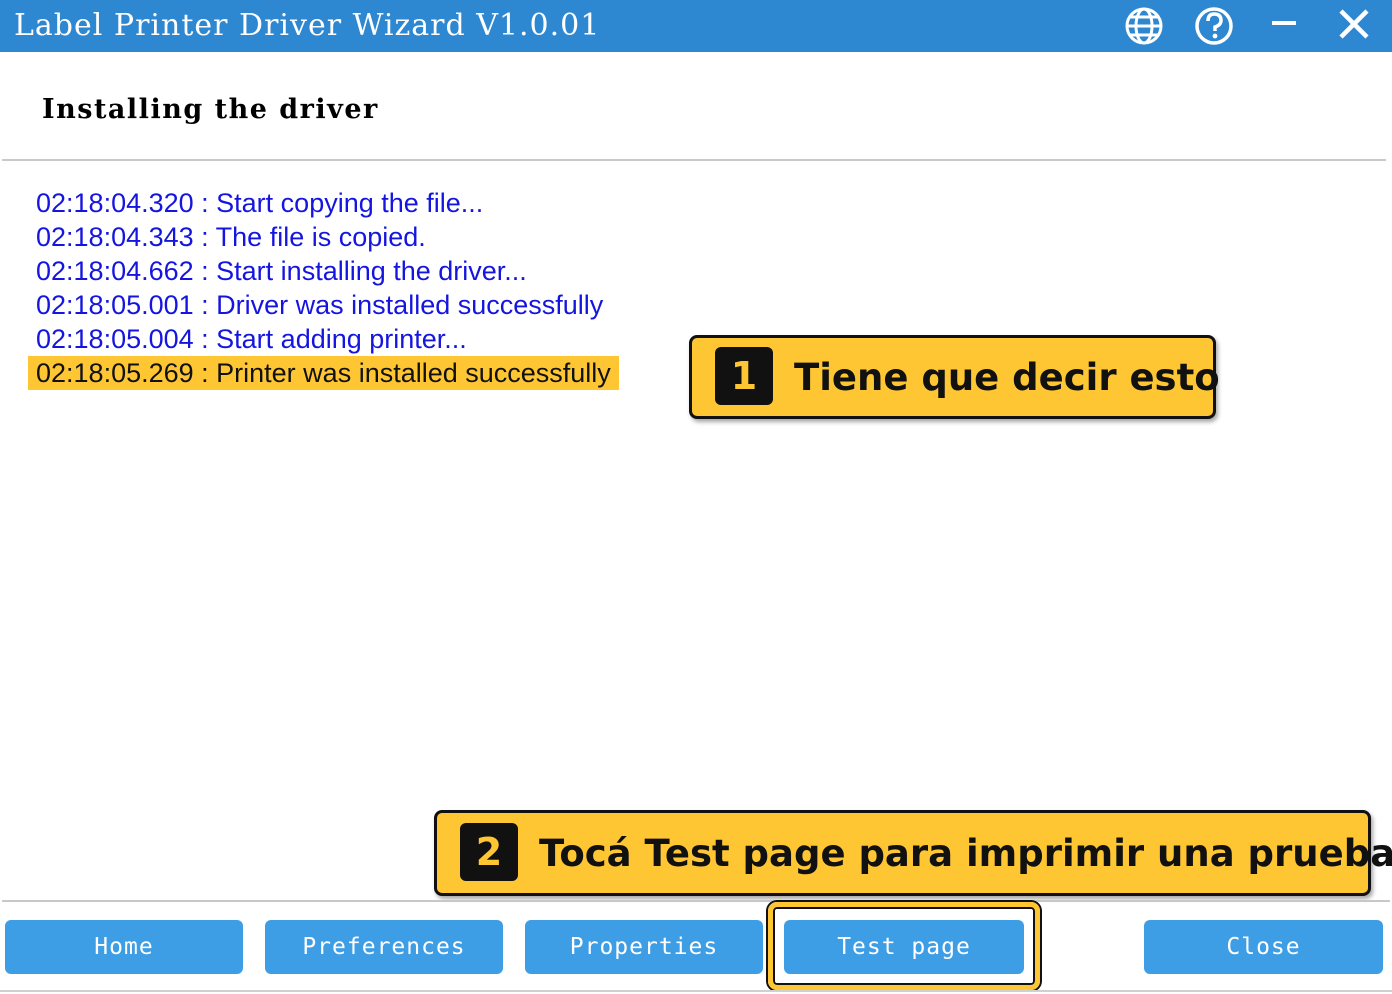 The image size is (1392, 994). Describe the element at coordinates (1007, 377) in the screenshot. I see `annotation-text: Tiene que decir esto` at that location.